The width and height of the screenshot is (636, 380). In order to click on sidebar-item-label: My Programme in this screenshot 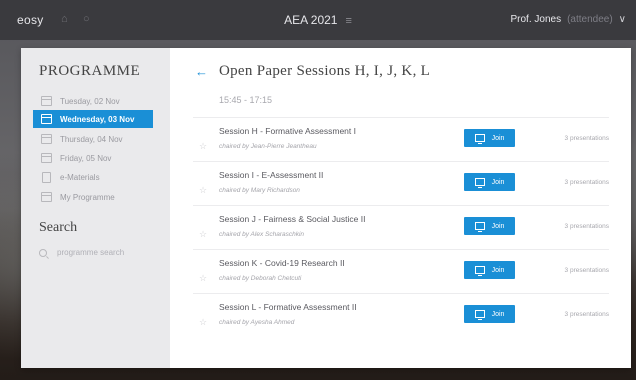, I will do `click(87, 197)`.